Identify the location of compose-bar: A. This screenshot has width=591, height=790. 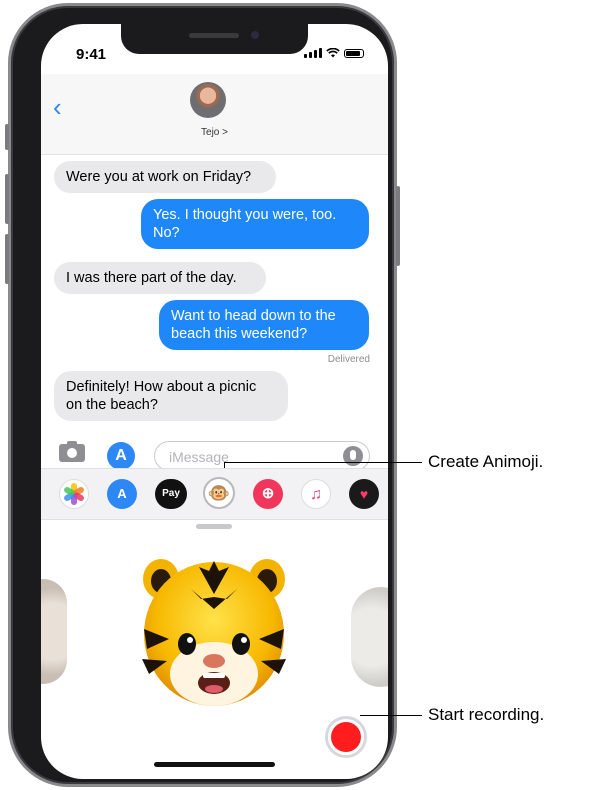
(214, 453).